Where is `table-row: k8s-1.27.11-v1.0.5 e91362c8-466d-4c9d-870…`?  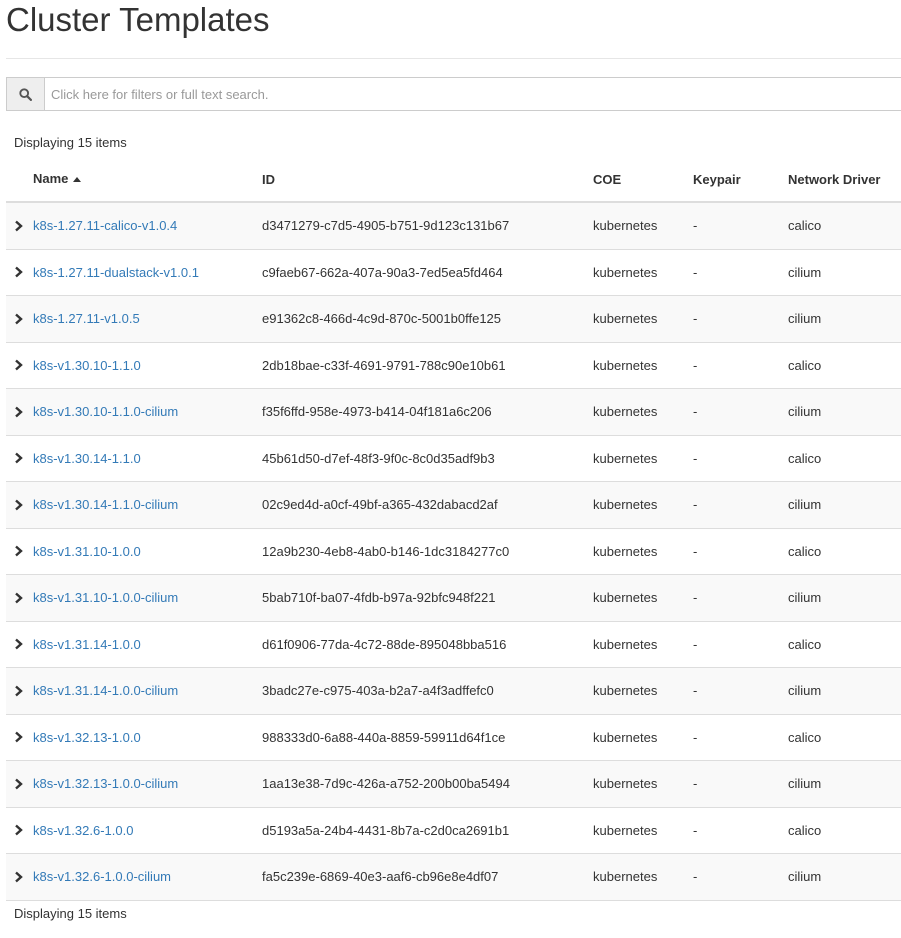 table-row: k8s-1.27.11-v1.0.5 e91362c8-466d-4c9d-870… is located at coordinates (453, 319).